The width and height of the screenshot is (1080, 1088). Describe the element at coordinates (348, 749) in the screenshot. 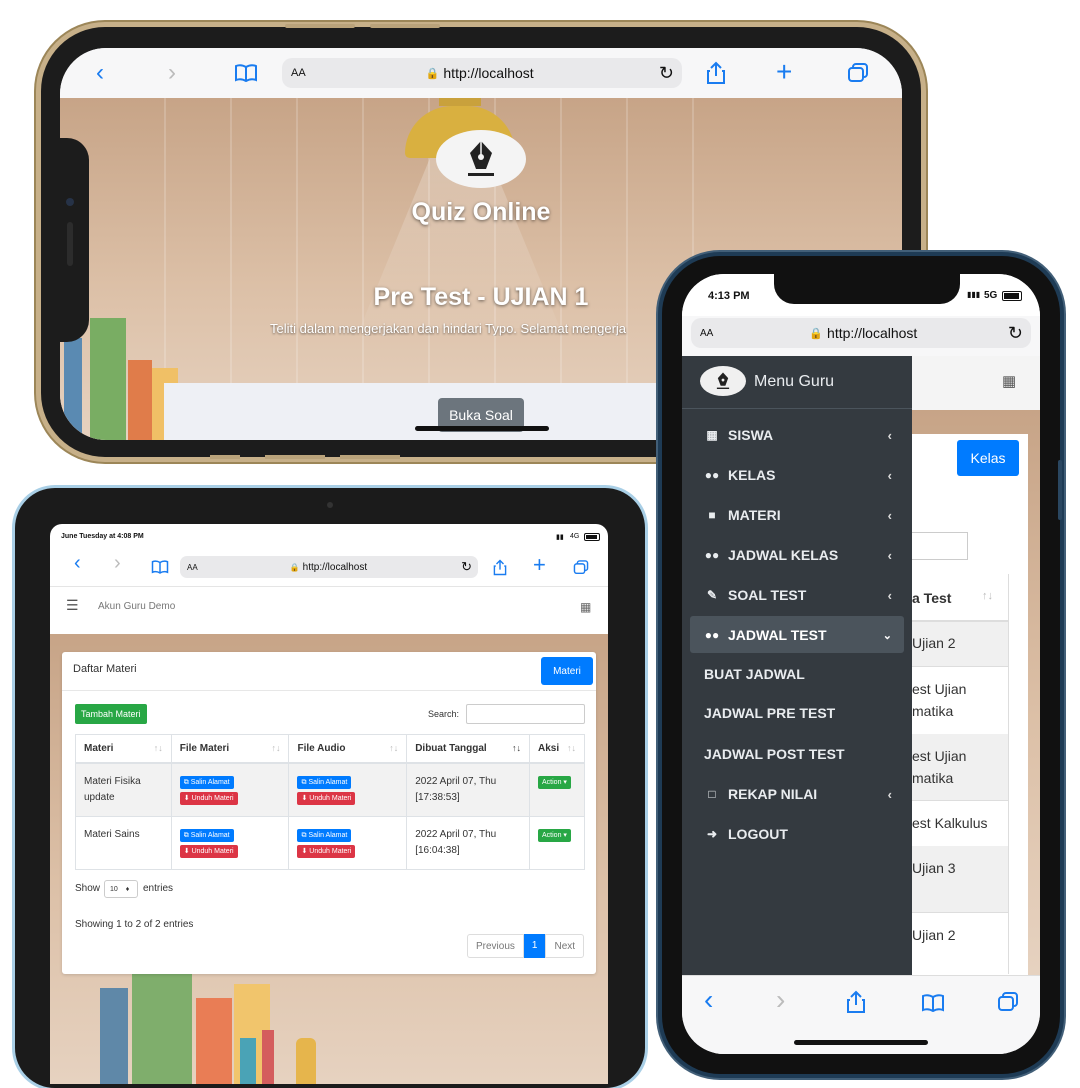

I see `column-header: File Audio ↑↓` at that location.